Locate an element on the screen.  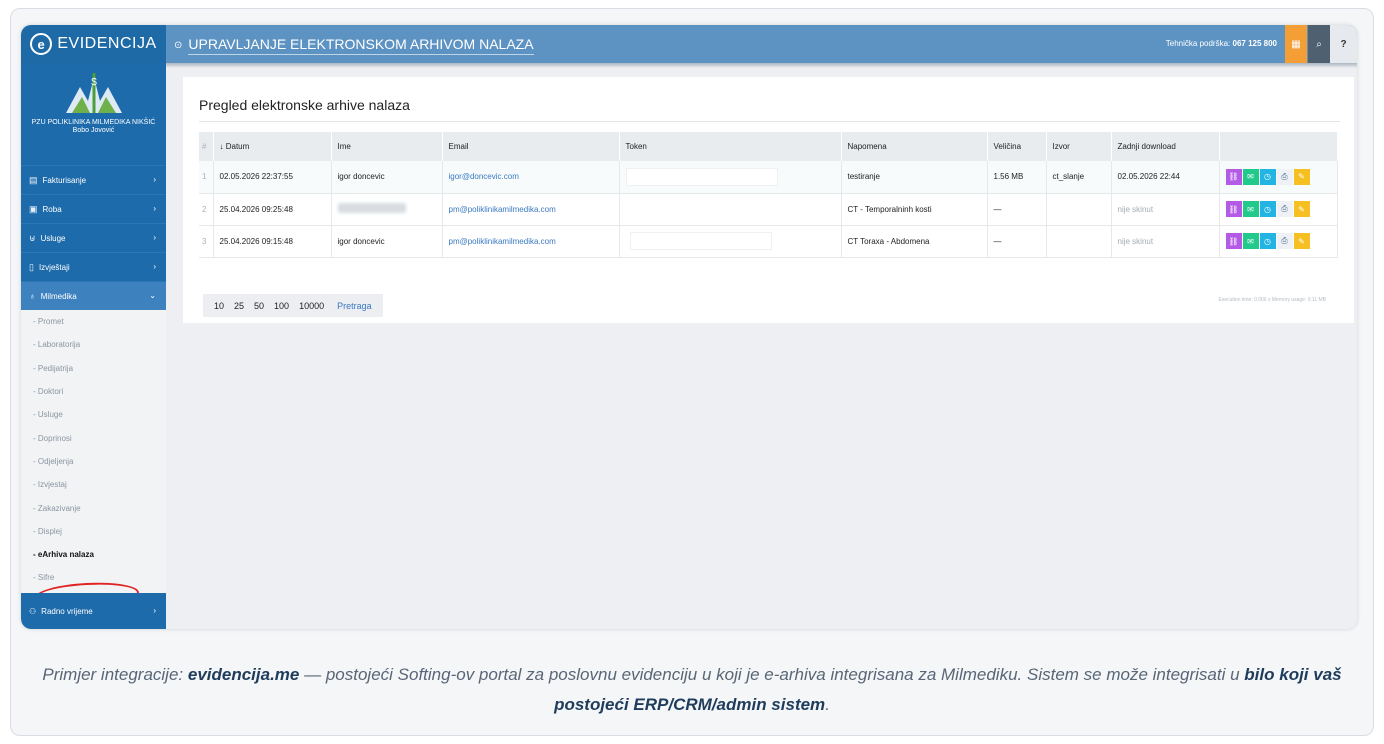
search-icon: ⌕ is located at coordinates (1319, 44).